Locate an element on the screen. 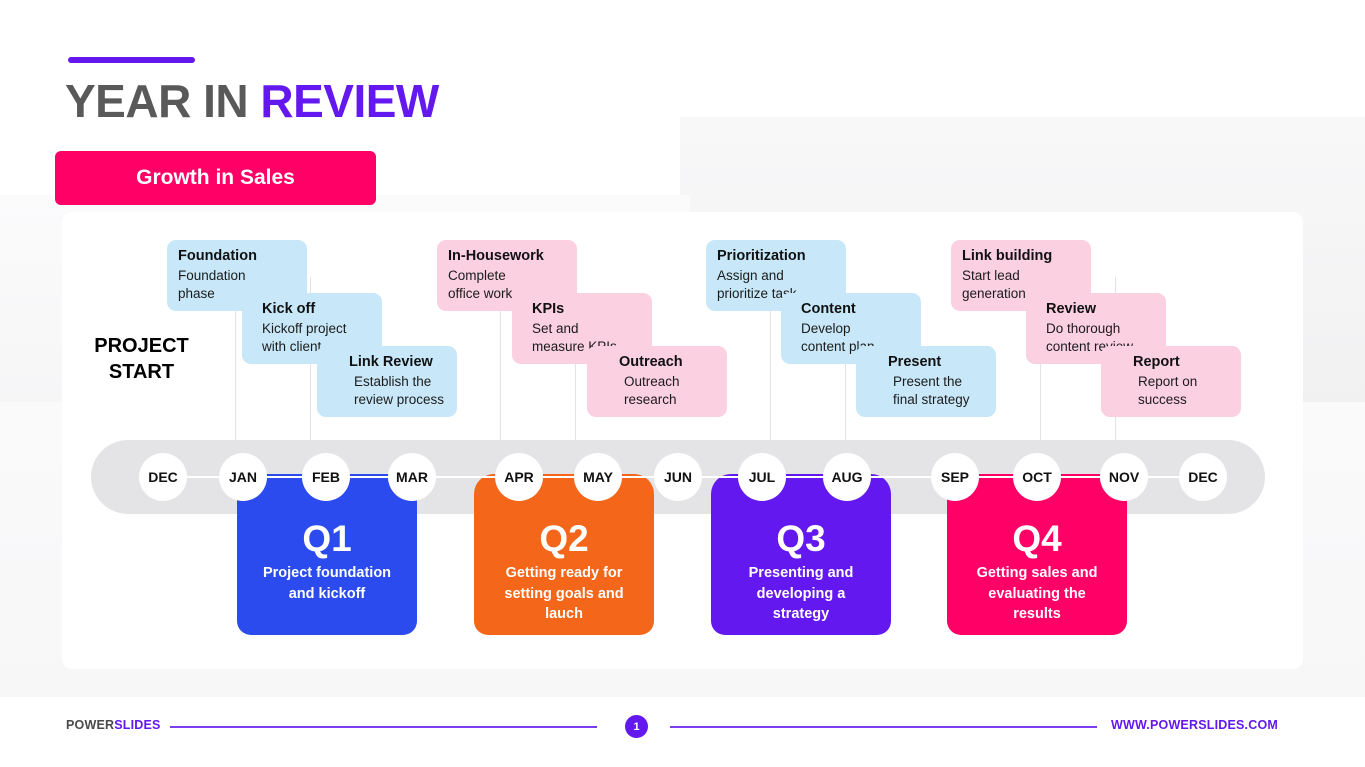 Image resolution: width=1365 pixels, height=767 pixels. milestone-description: Report on success is located at coordinates (1168, 390).